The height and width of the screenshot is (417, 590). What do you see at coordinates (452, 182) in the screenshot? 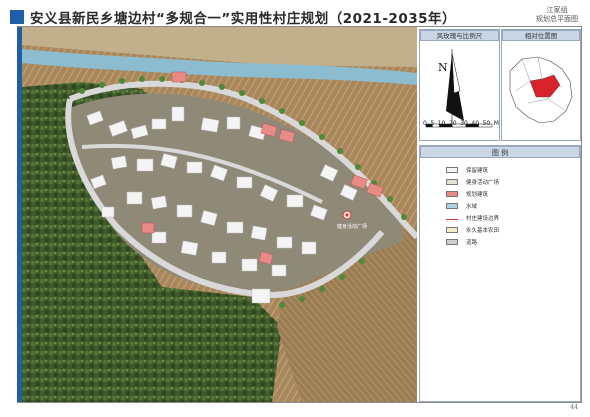
I see `plaza-swatch` at bounding box center [452, 182].